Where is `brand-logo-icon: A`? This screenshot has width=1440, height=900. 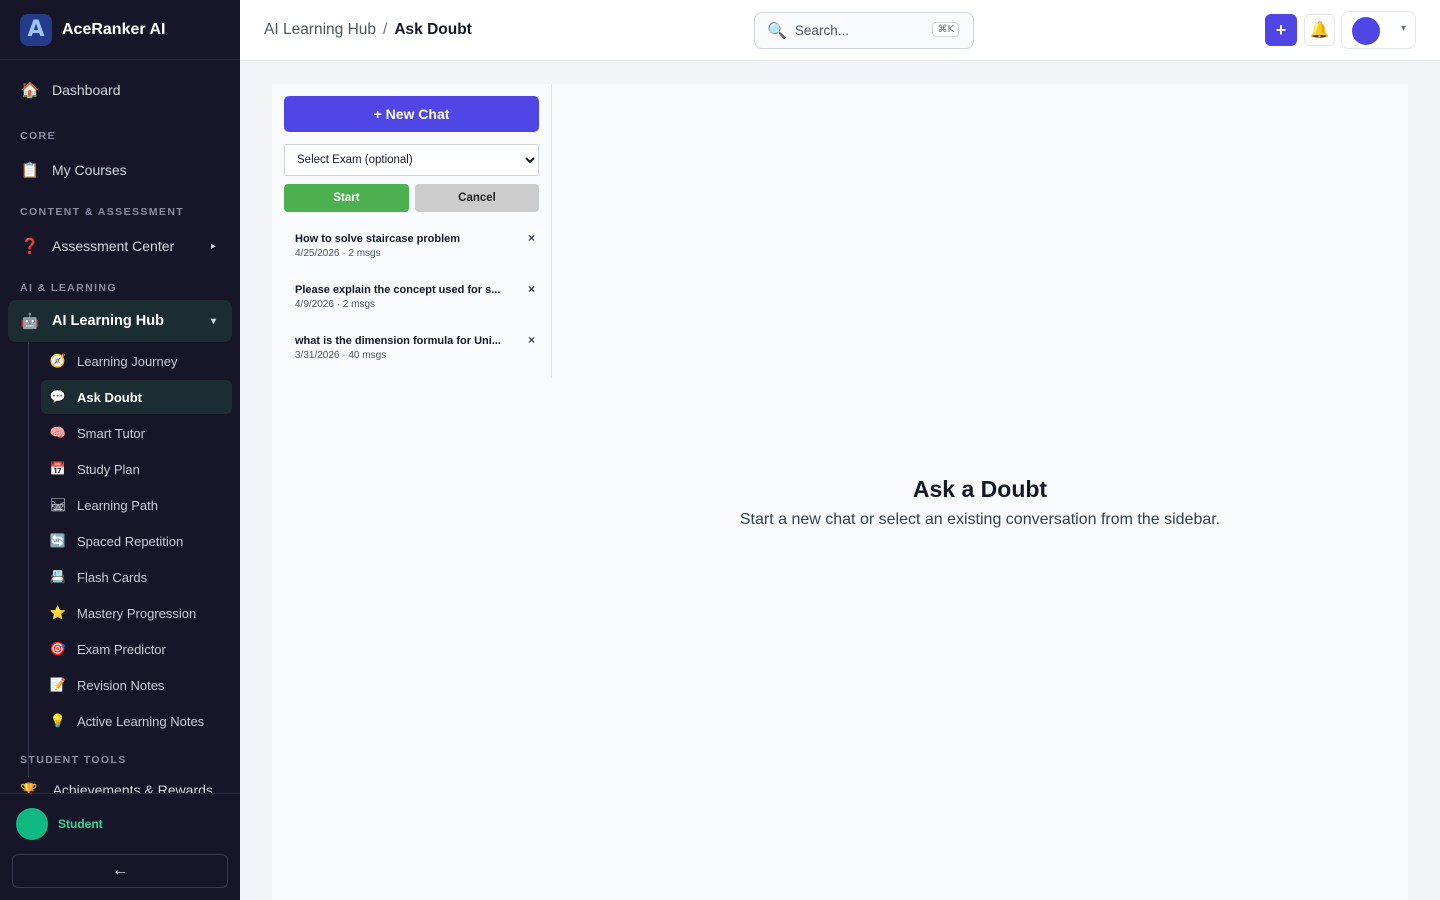
brand-logo-icon: A is located at coordinates (36, 29).